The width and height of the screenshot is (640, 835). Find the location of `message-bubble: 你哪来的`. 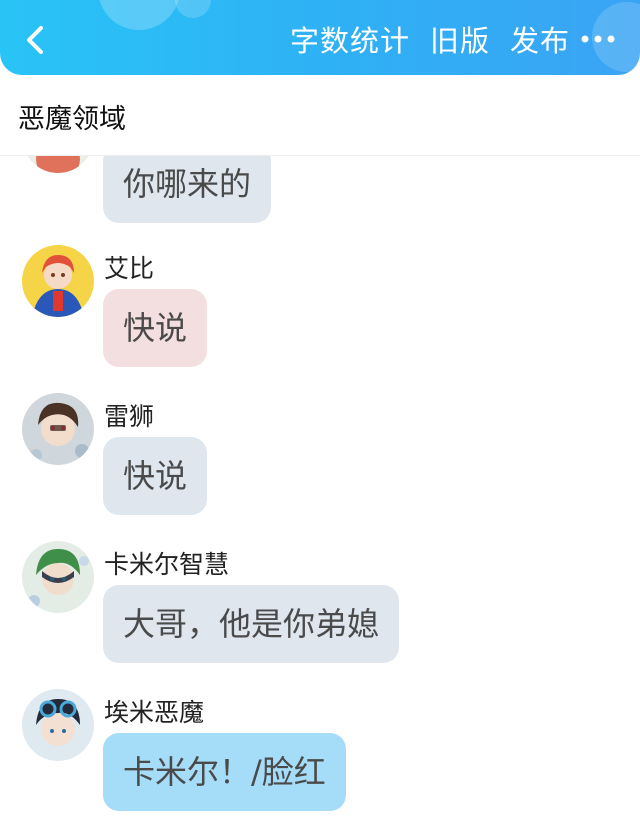

message-bubble: 你哪来的 is located at coordinates (187, 184).